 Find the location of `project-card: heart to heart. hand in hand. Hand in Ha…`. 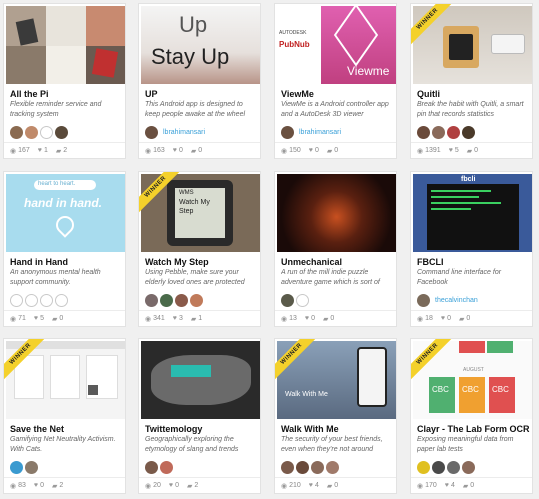

project-card: heart to heart. hand in hand. Hand in Ha… is located at coordinates (64, 249).